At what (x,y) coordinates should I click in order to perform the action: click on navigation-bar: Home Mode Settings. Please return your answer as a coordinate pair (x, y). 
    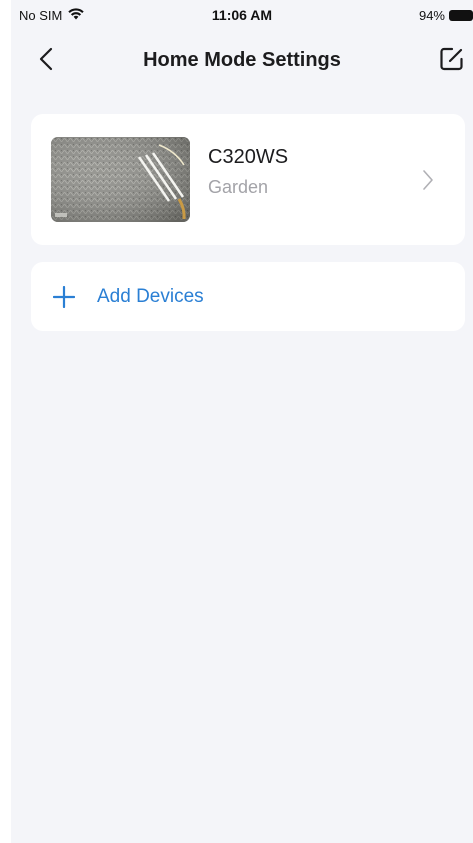
    Looking at the image, I should click on (242, 61).